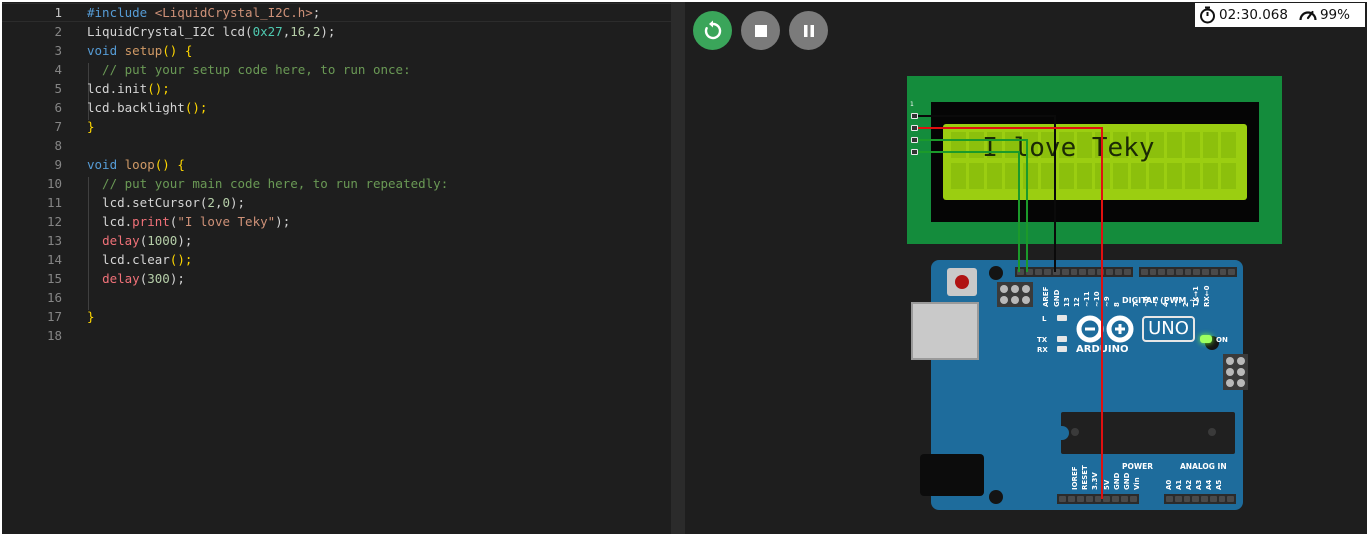 This screenshot has width=1369, height=536. I want to click on code-text: void loop() {, so click(136, 164).